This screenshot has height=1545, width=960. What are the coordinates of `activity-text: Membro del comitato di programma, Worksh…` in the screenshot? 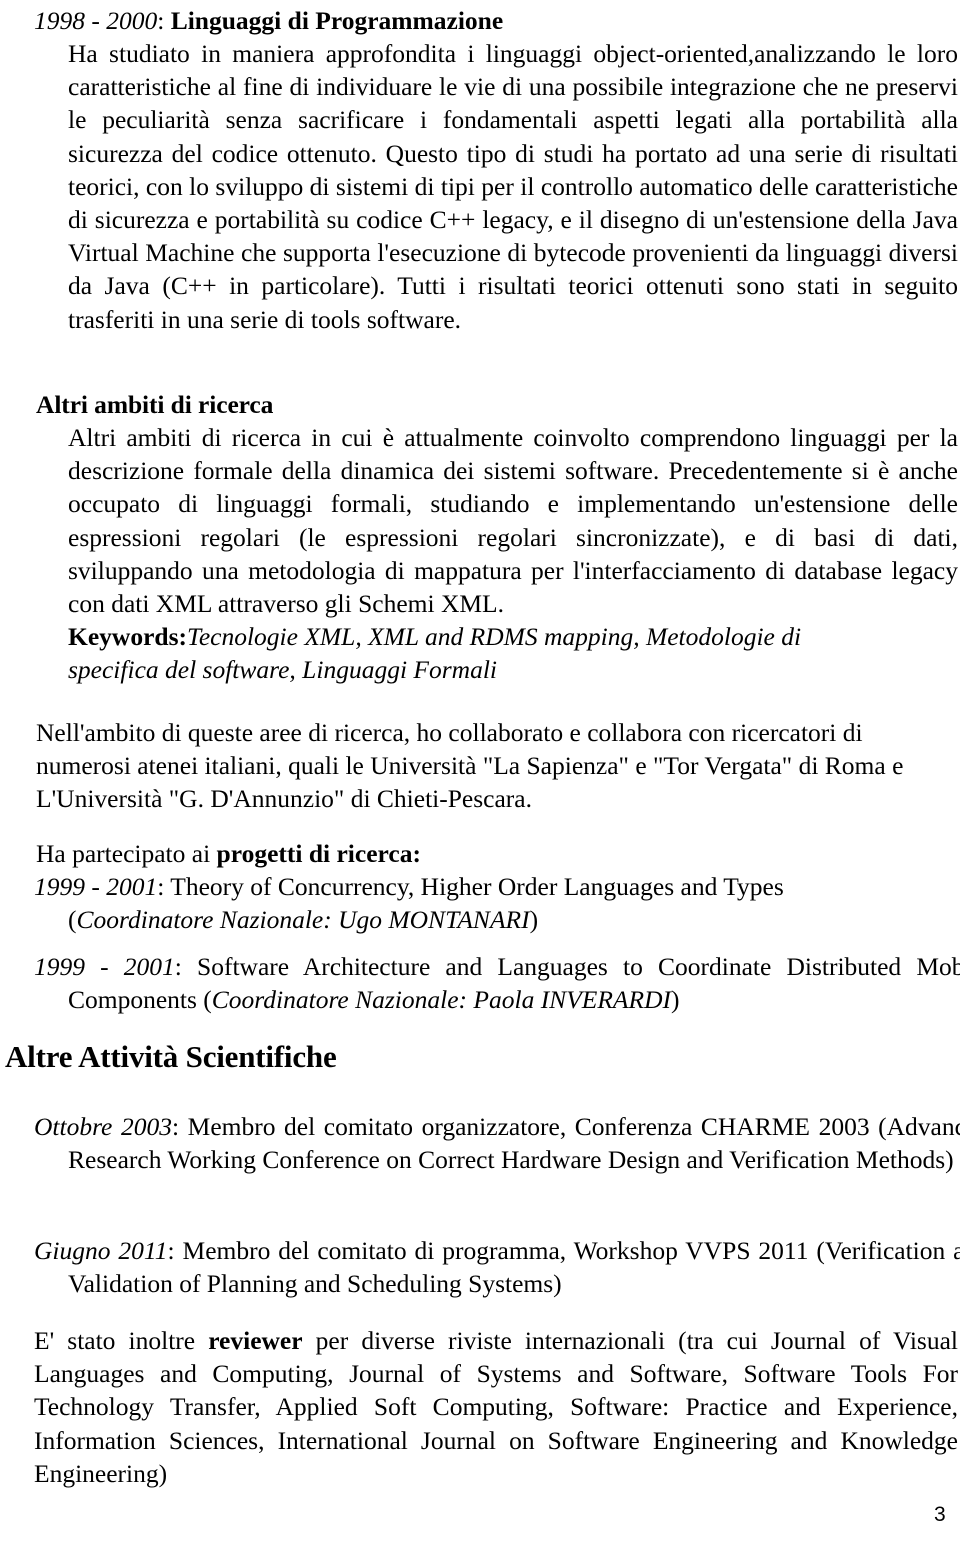 It's located at (514, 1267).